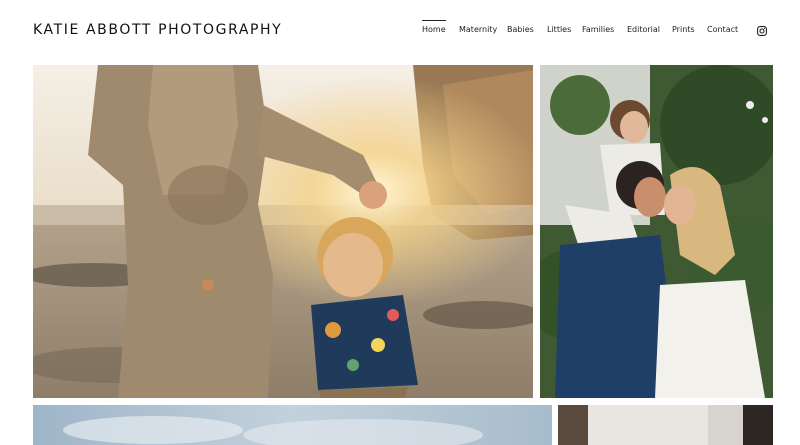 This screenshot has height=445, width=800. Describe the element at coordinates (598, 29) in the screenshot. I see `nav-item-families: Families` at that location.